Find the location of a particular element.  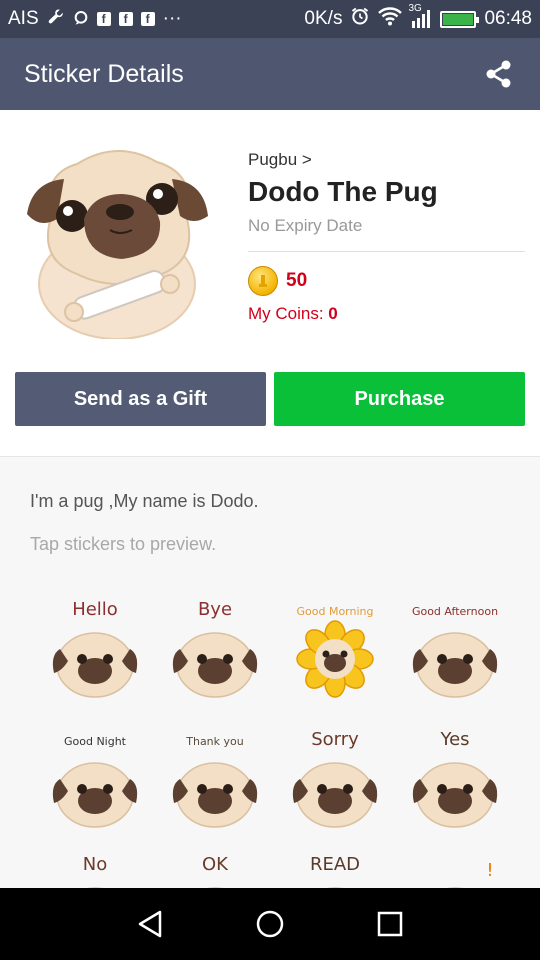

sticker-art: No is located at coordinates (95, 871).